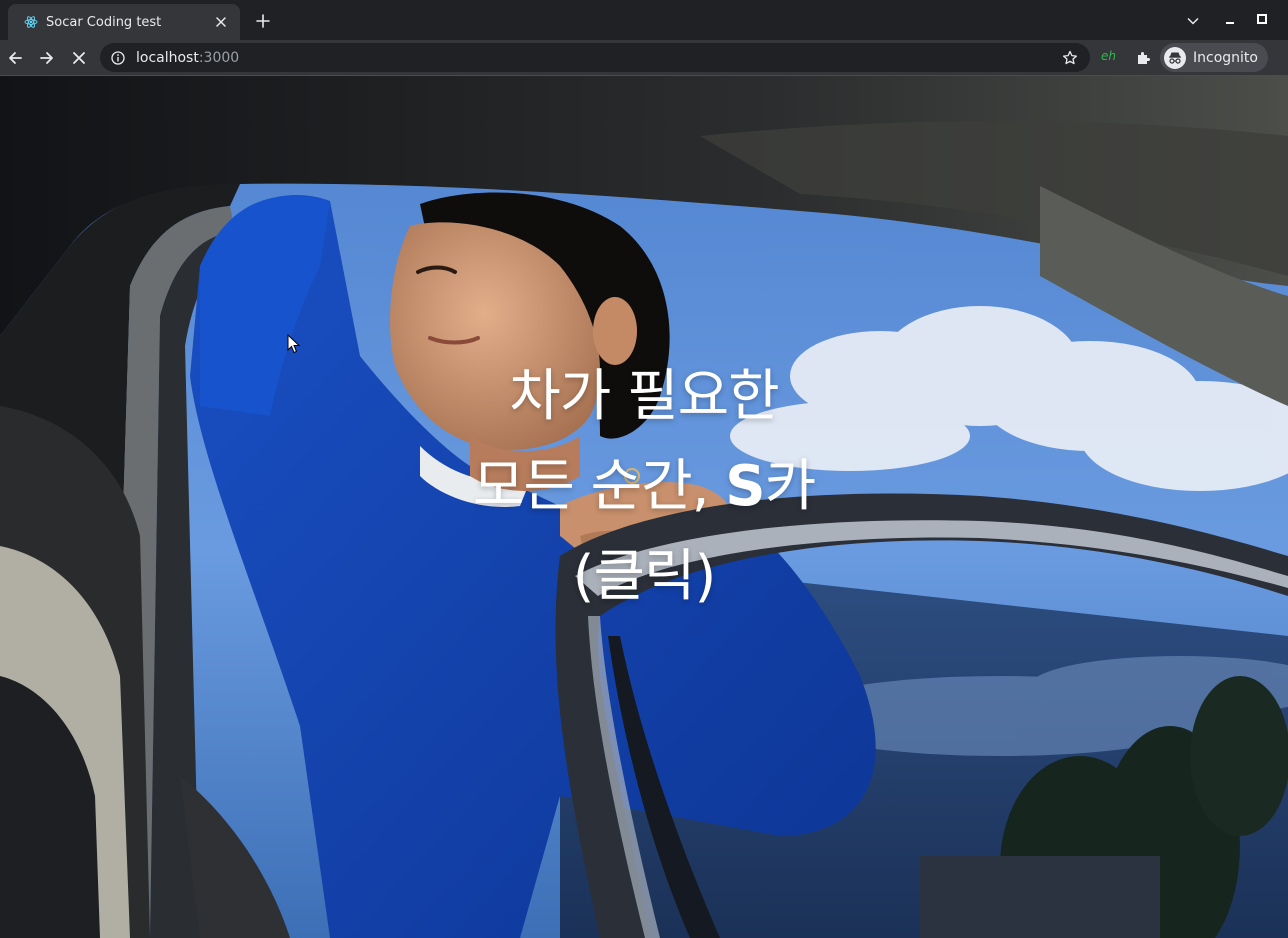  Describe the element at coordinates (79, 58) in the screenshot. I see `close-icon` at that location.